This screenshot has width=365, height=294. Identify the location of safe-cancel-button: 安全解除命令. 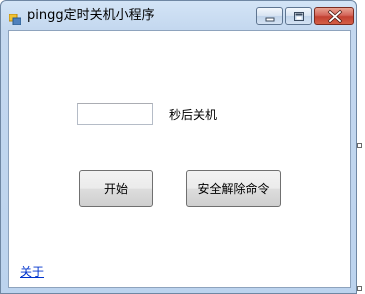
(233, 188).